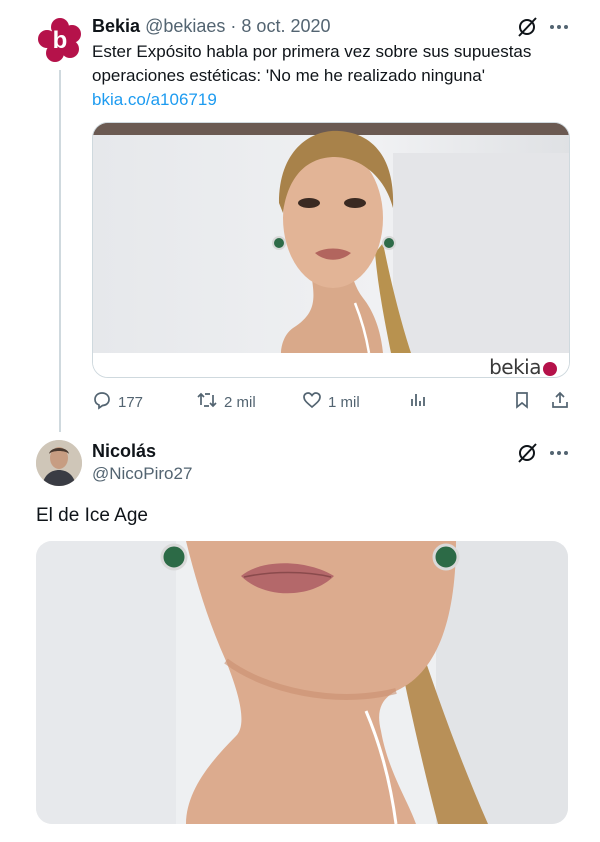  I want to click on card-footer: bekia, so click(331, 365).